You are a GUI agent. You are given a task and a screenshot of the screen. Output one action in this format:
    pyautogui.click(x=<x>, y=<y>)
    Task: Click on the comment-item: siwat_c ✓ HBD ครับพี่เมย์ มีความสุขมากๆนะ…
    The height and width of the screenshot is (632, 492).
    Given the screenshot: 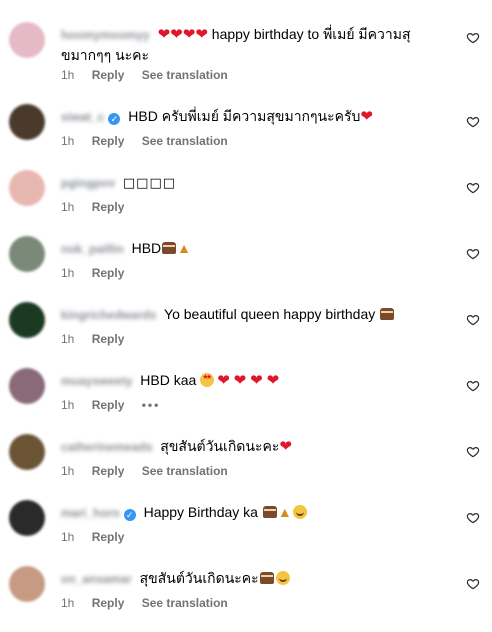 What is the action you would take?
    pyautogui.click(x=246, y=137)
    